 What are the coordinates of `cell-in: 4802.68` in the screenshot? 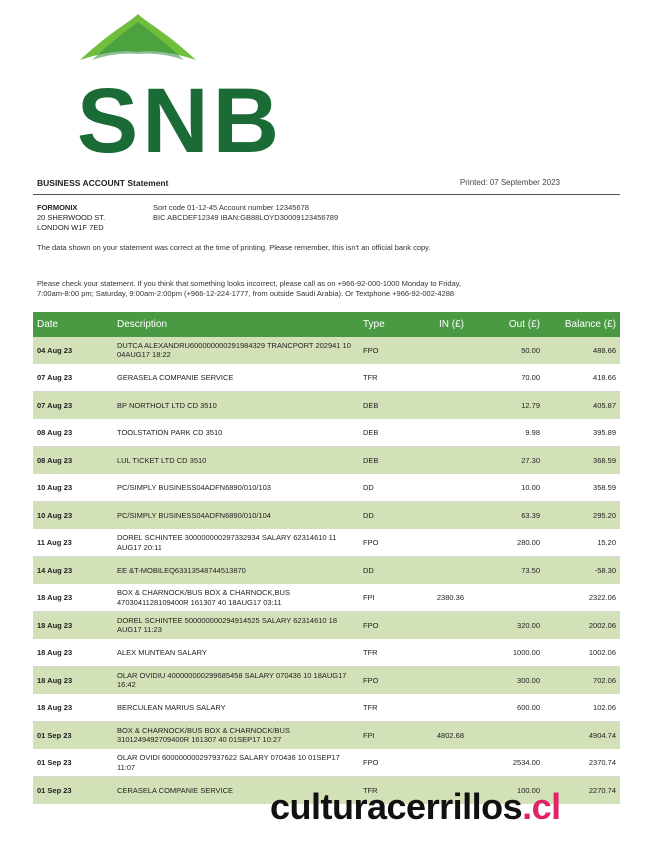 It's located at (445, 735).